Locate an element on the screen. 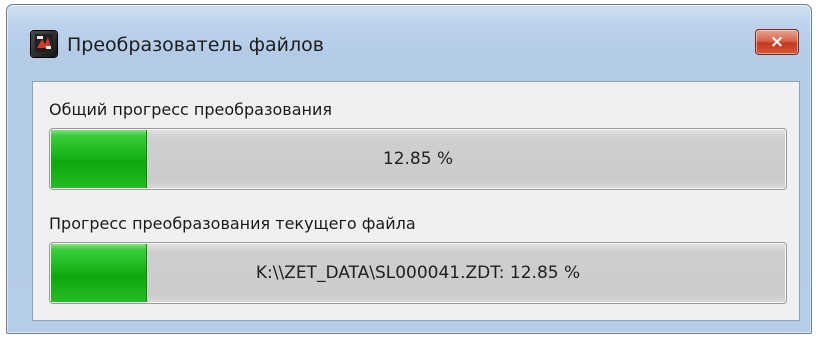 Image resolution: width=820 pixels, height=340 pixels. close-button: × is located at coordinates (777, 42).